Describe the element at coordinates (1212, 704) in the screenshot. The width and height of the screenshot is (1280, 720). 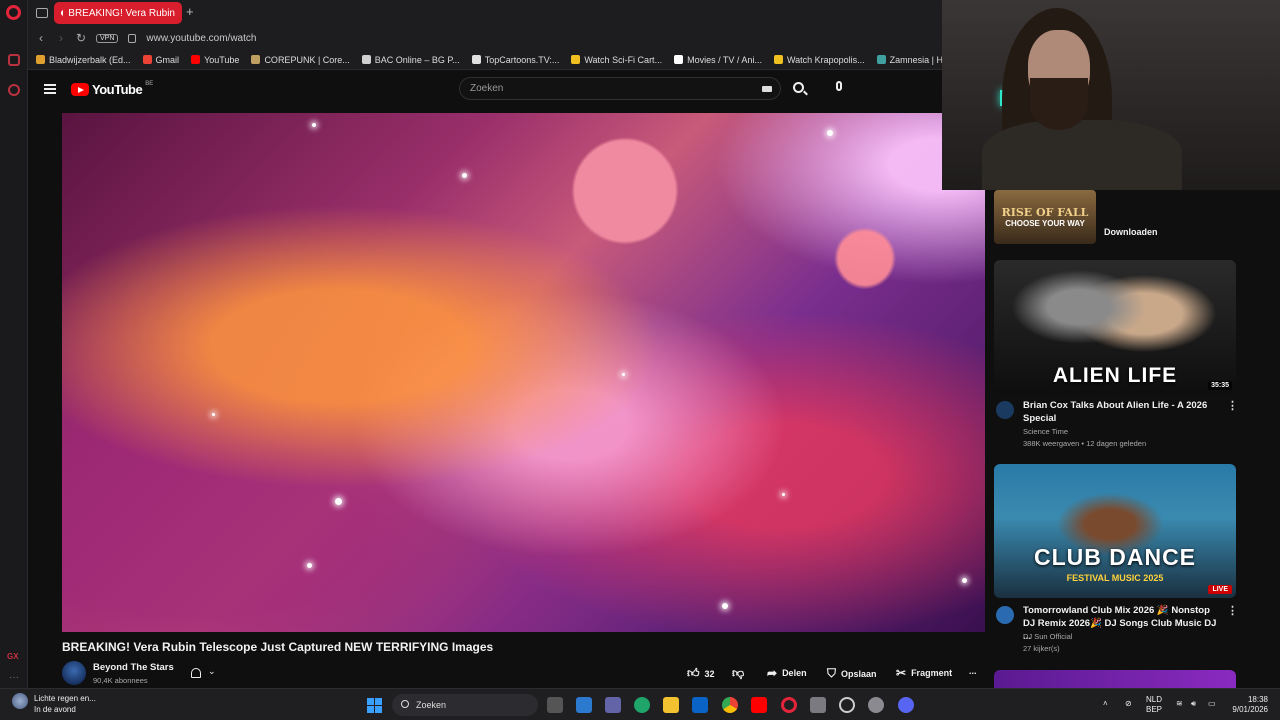
I see `battery-icon: ▭` at that location.